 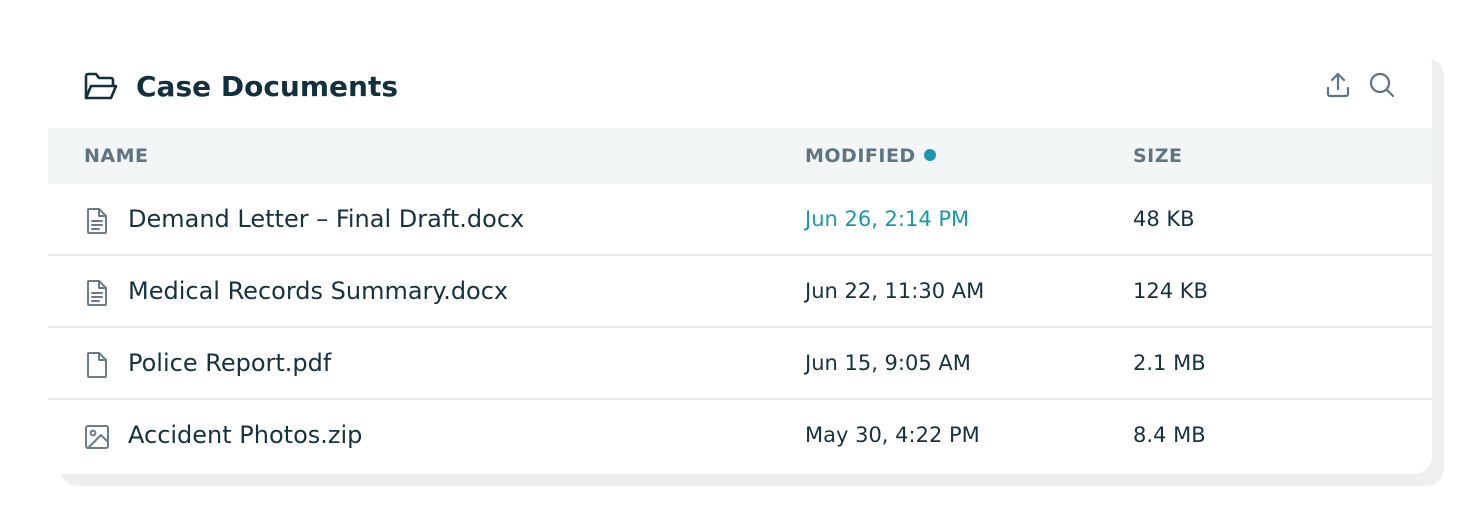 I want to click on column-header-name-label: NAME, so click(x=116, y=156).